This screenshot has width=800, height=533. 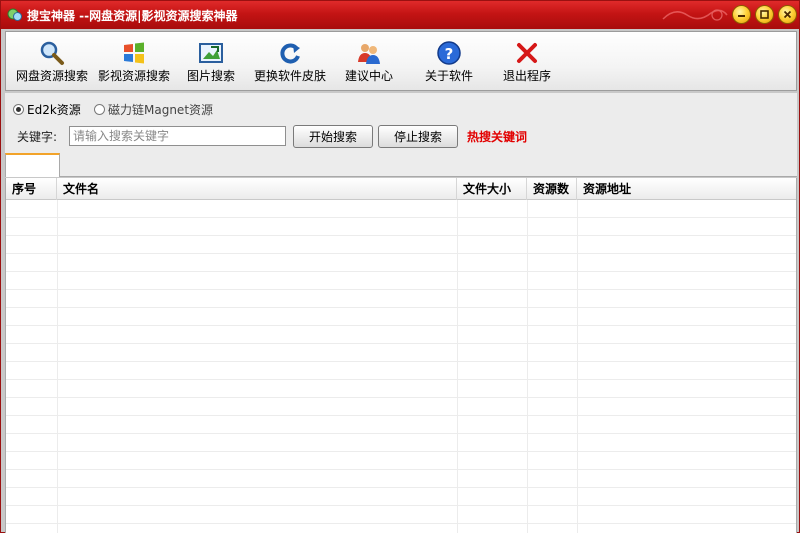 What do you see at coordinates (177, 136) in the screenshot?
I see `keyword-input` at bounding box center [177, 136].